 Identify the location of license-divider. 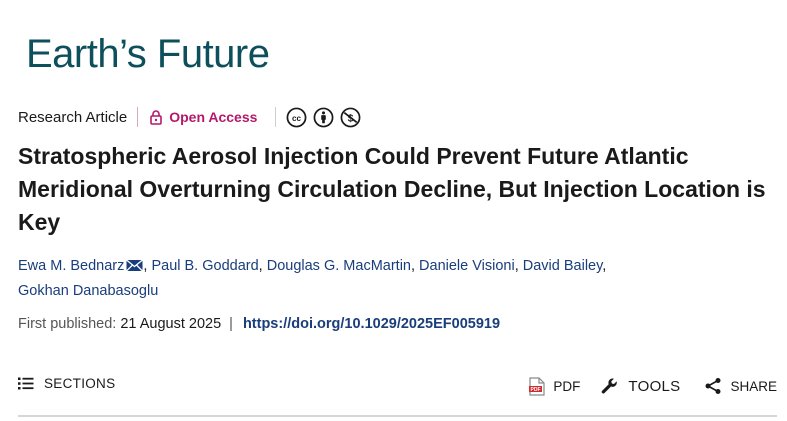
(276, 117).